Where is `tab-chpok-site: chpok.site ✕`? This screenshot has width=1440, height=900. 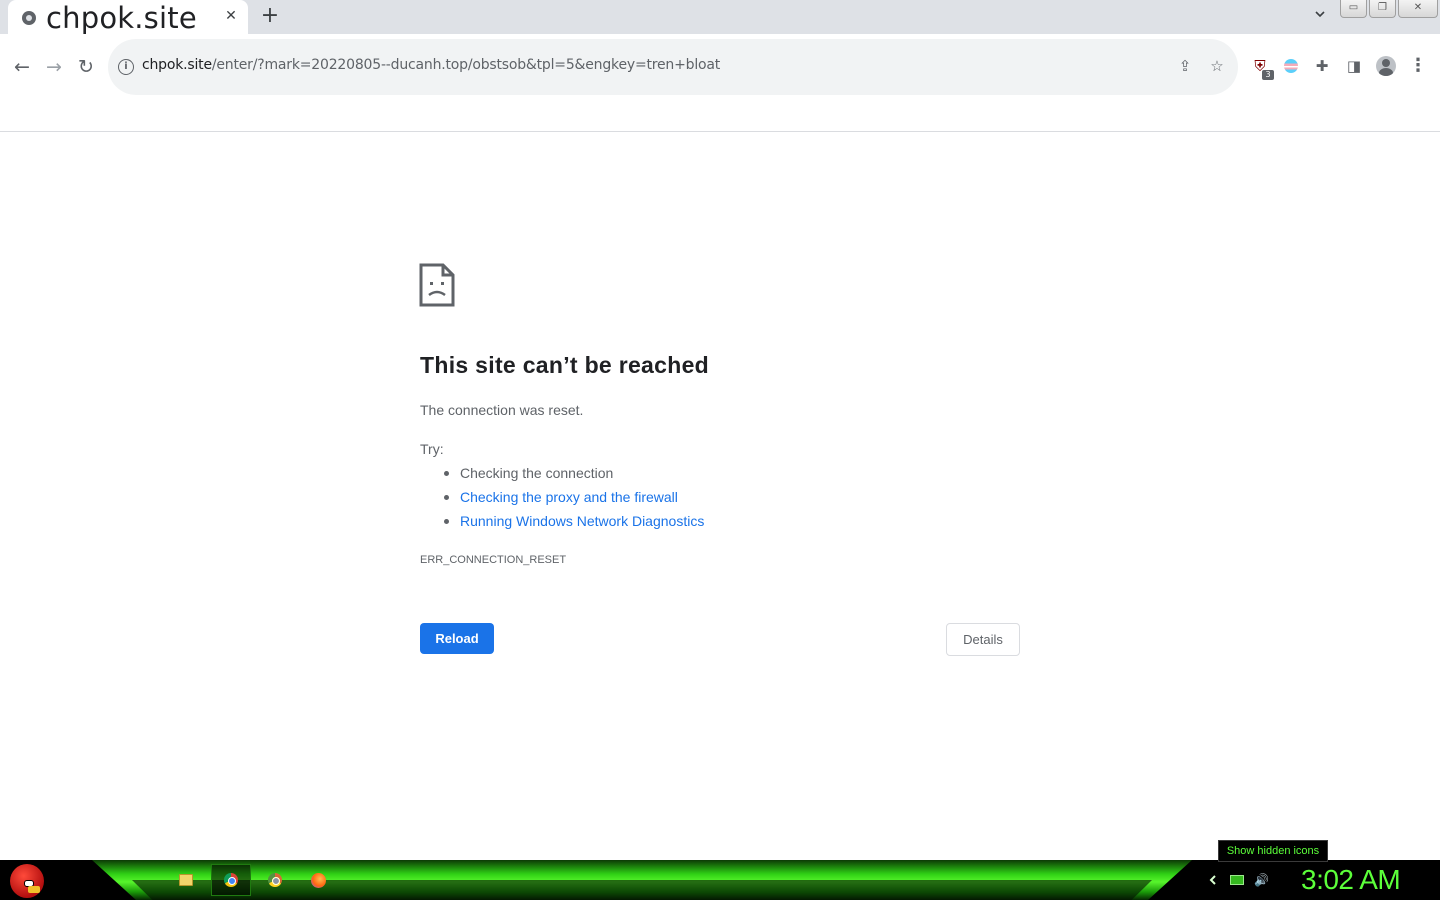 tab-chpok-site: chpok.site ✕ is located at coordinates (128, 18).